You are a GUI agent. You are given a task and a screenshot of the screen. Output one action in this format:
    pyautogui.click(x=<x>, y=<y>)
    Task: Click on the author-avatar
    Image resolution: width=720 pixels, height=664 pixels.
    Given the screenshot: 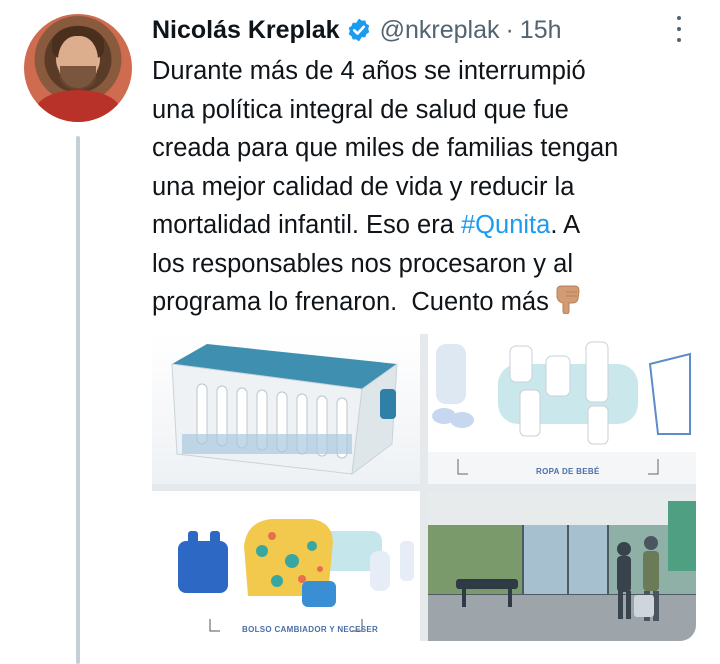 What is the action you would take?
    pyautogui.click(x=78, y=68)
    